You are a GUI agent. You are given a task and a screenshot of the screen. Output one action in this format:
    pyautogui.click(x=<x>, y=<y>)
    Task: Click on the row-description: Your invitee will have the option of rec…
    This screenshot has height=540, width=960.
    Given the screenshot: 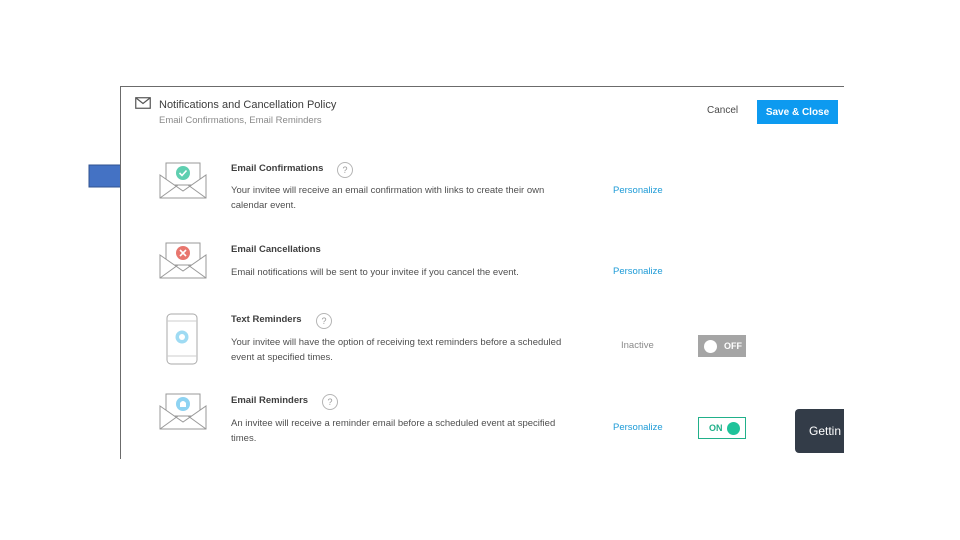 What is the action you would take?
    pyautogui.click(x=396, y=350)
    